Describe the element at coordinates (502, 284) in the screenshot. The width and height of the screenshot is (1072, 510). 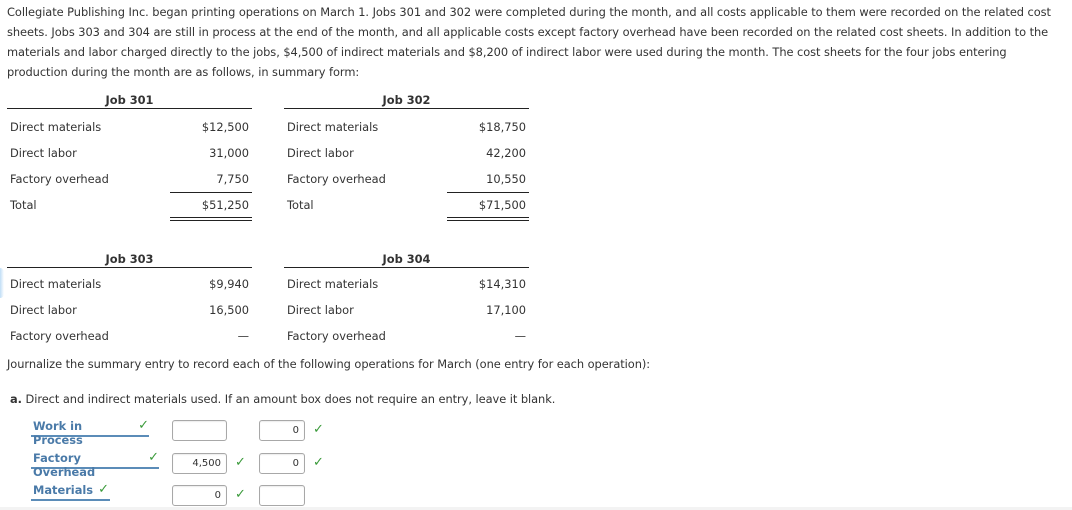
I see `row-value: $14,310` at that location.